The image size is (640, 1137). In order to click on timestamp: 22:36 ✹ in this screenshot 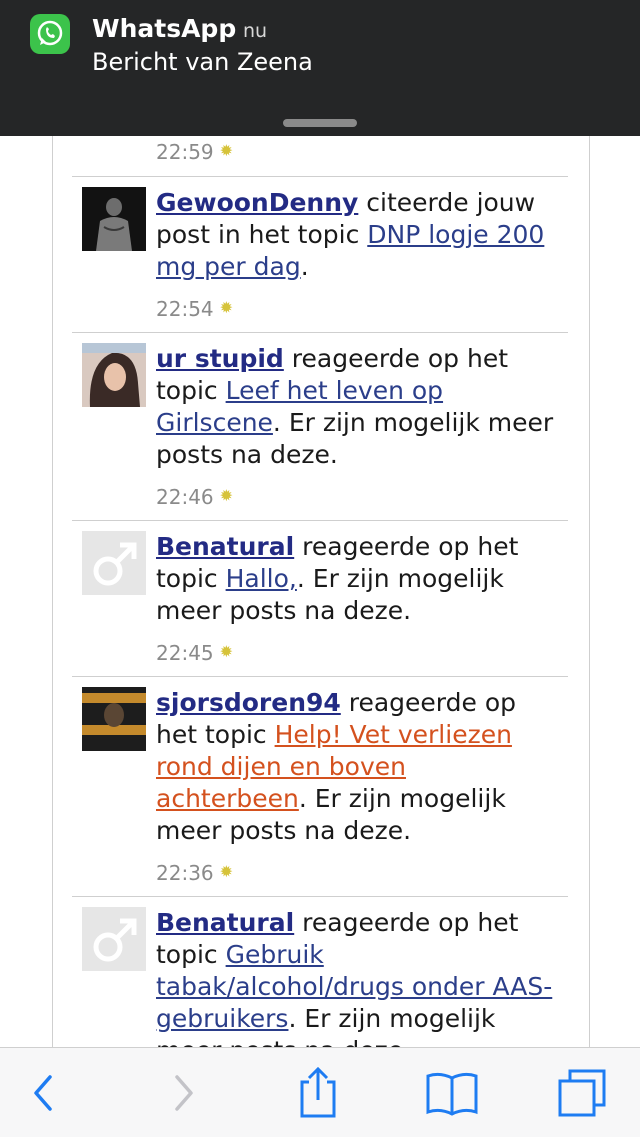, I will do `click(195, 873)`.